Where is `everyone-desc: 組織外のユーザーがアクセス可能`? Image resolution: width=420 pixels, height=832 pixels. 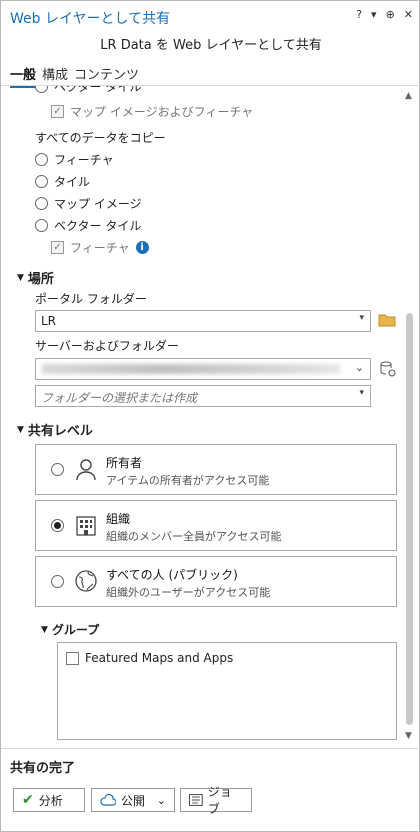
everyone-desc: 組織外のユーザーがアクセス可能 is located at coordinates (188, 592).